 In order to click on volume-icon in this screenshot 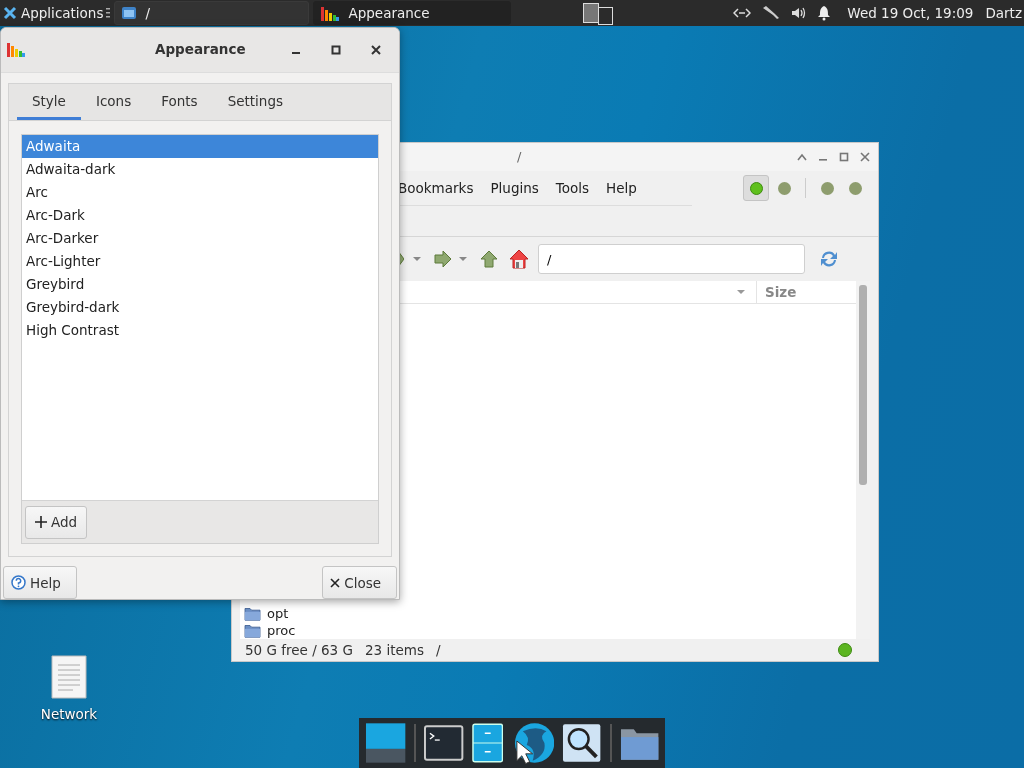, I will do `click(799, 13)`.